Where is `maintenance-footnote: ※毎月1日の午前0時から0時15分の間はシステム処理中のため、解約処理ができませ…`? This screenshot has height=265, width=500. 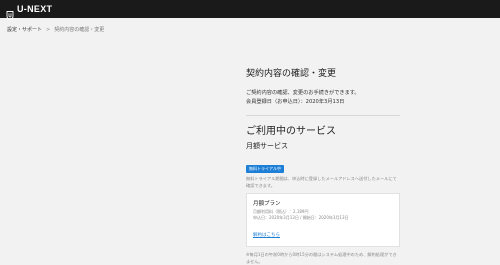
maintenance-footnote: ※毎月1日の午前0時から0時15分の間はシステム処理中のため、解約処理ができませ… is located at coordinates (321, 258).